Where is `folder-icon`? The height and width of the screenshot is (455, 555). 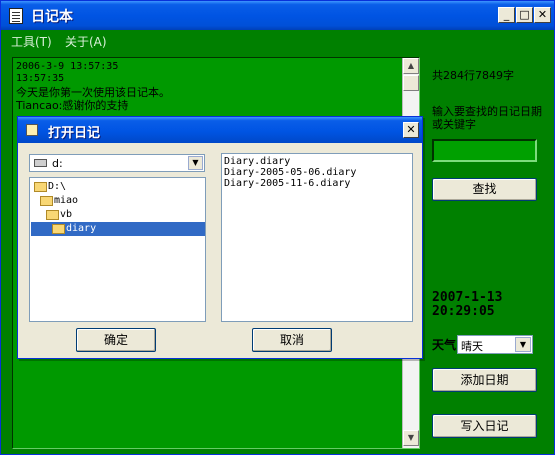
folder-icon is located at coordinates (32, 130).